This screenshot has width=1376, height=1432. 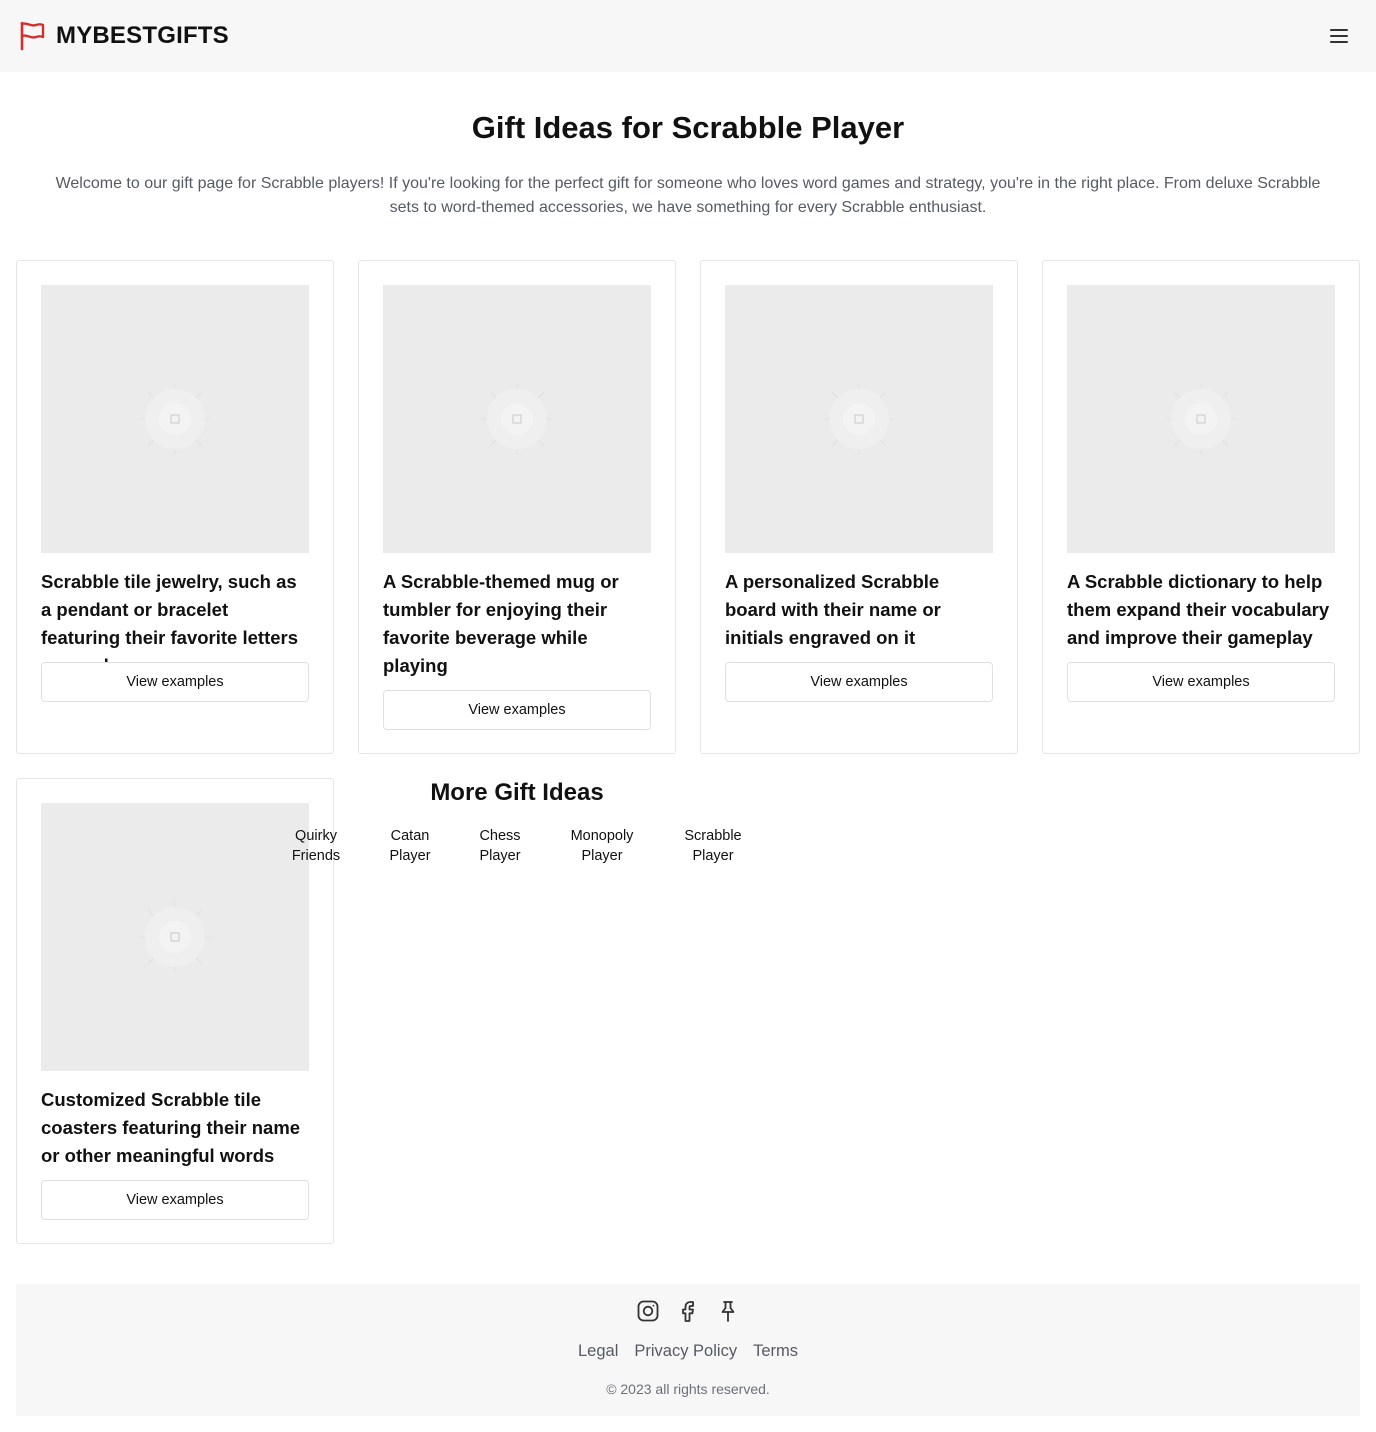 I want to click on pinterest-icon, so click(x=728, y=1311).